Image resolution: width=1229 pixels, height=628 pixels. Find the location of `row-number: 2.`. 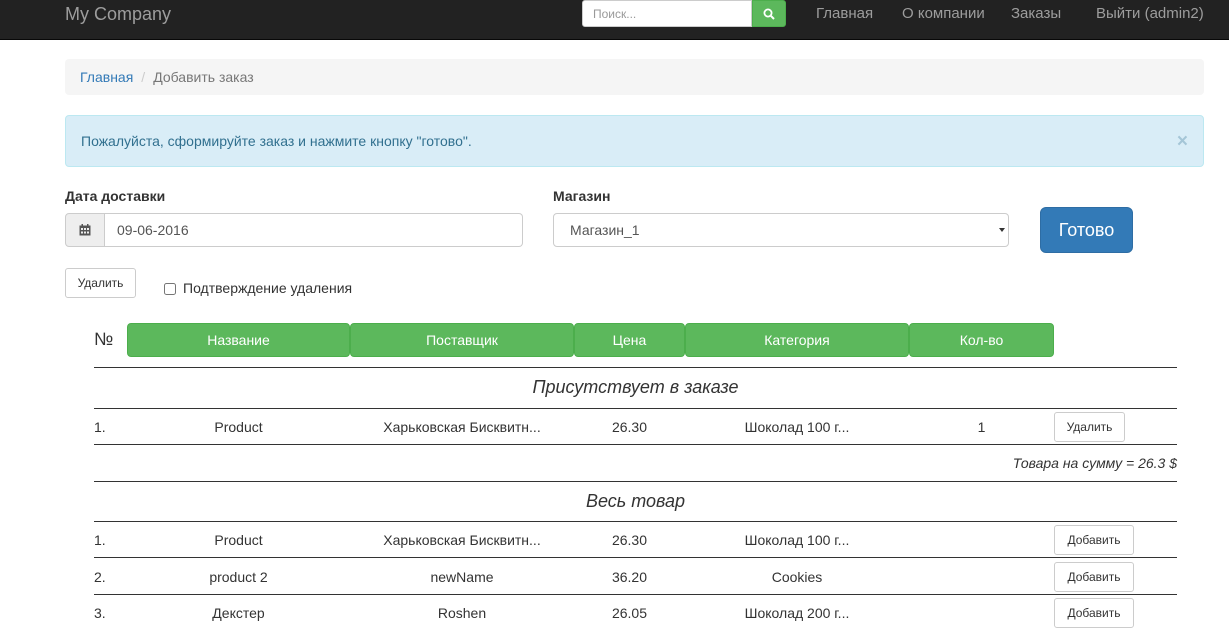

row-number: 2. is located at coordinates (100, 577).